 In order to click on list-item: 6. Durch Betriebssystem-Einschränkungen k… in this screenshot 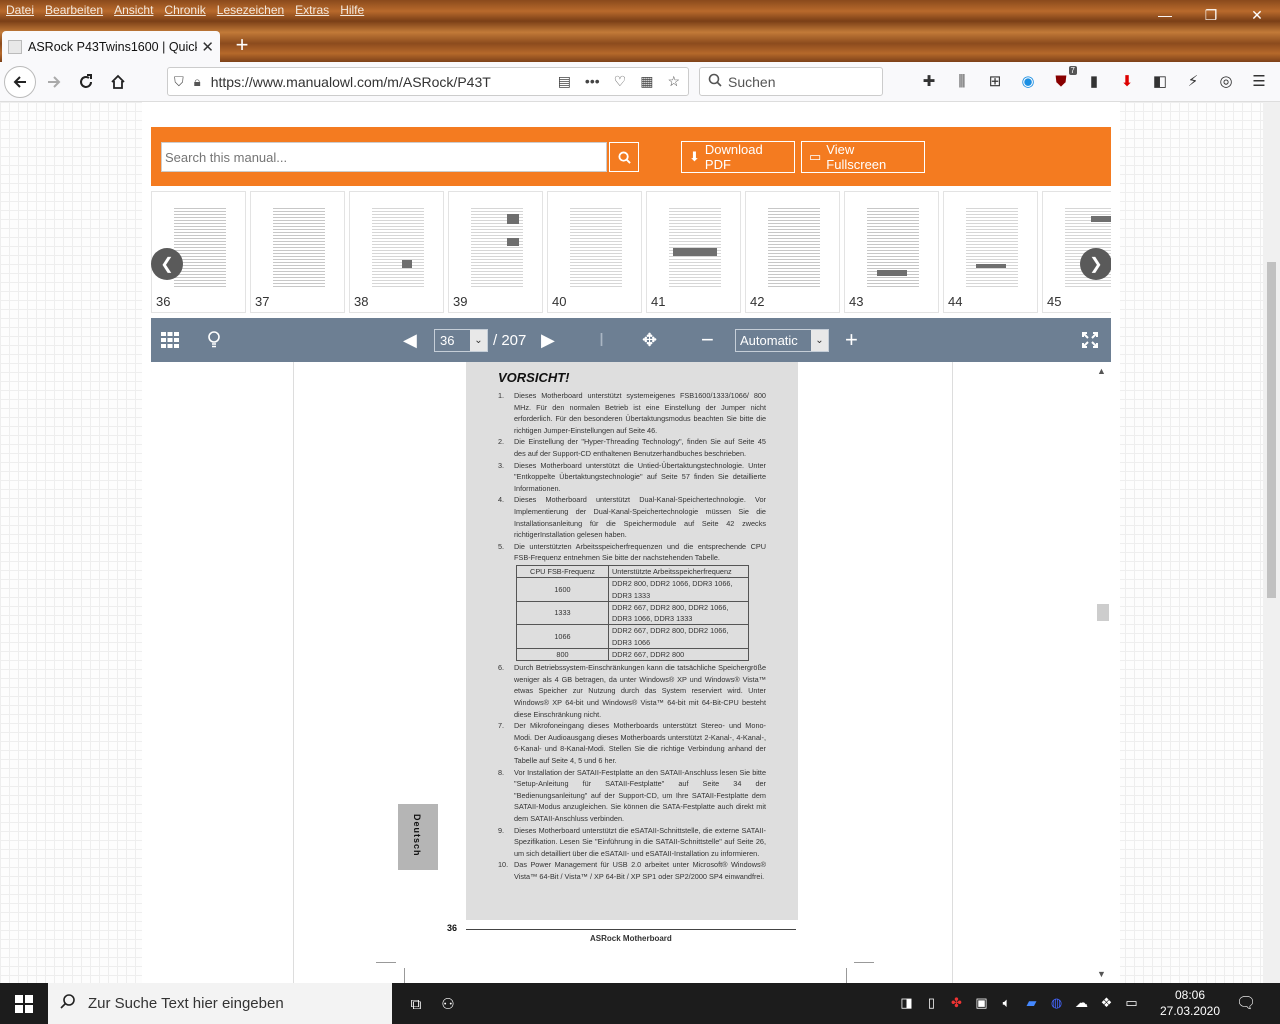, I will do `click(632, 691)`.